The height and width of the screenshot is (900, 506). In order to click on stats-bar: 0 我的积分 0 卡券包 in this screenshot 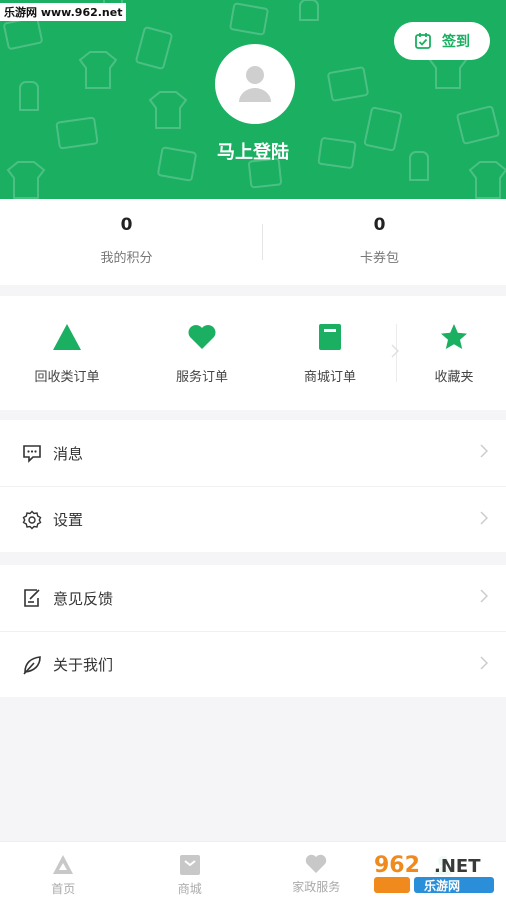, I will do `click(253, 242)`.